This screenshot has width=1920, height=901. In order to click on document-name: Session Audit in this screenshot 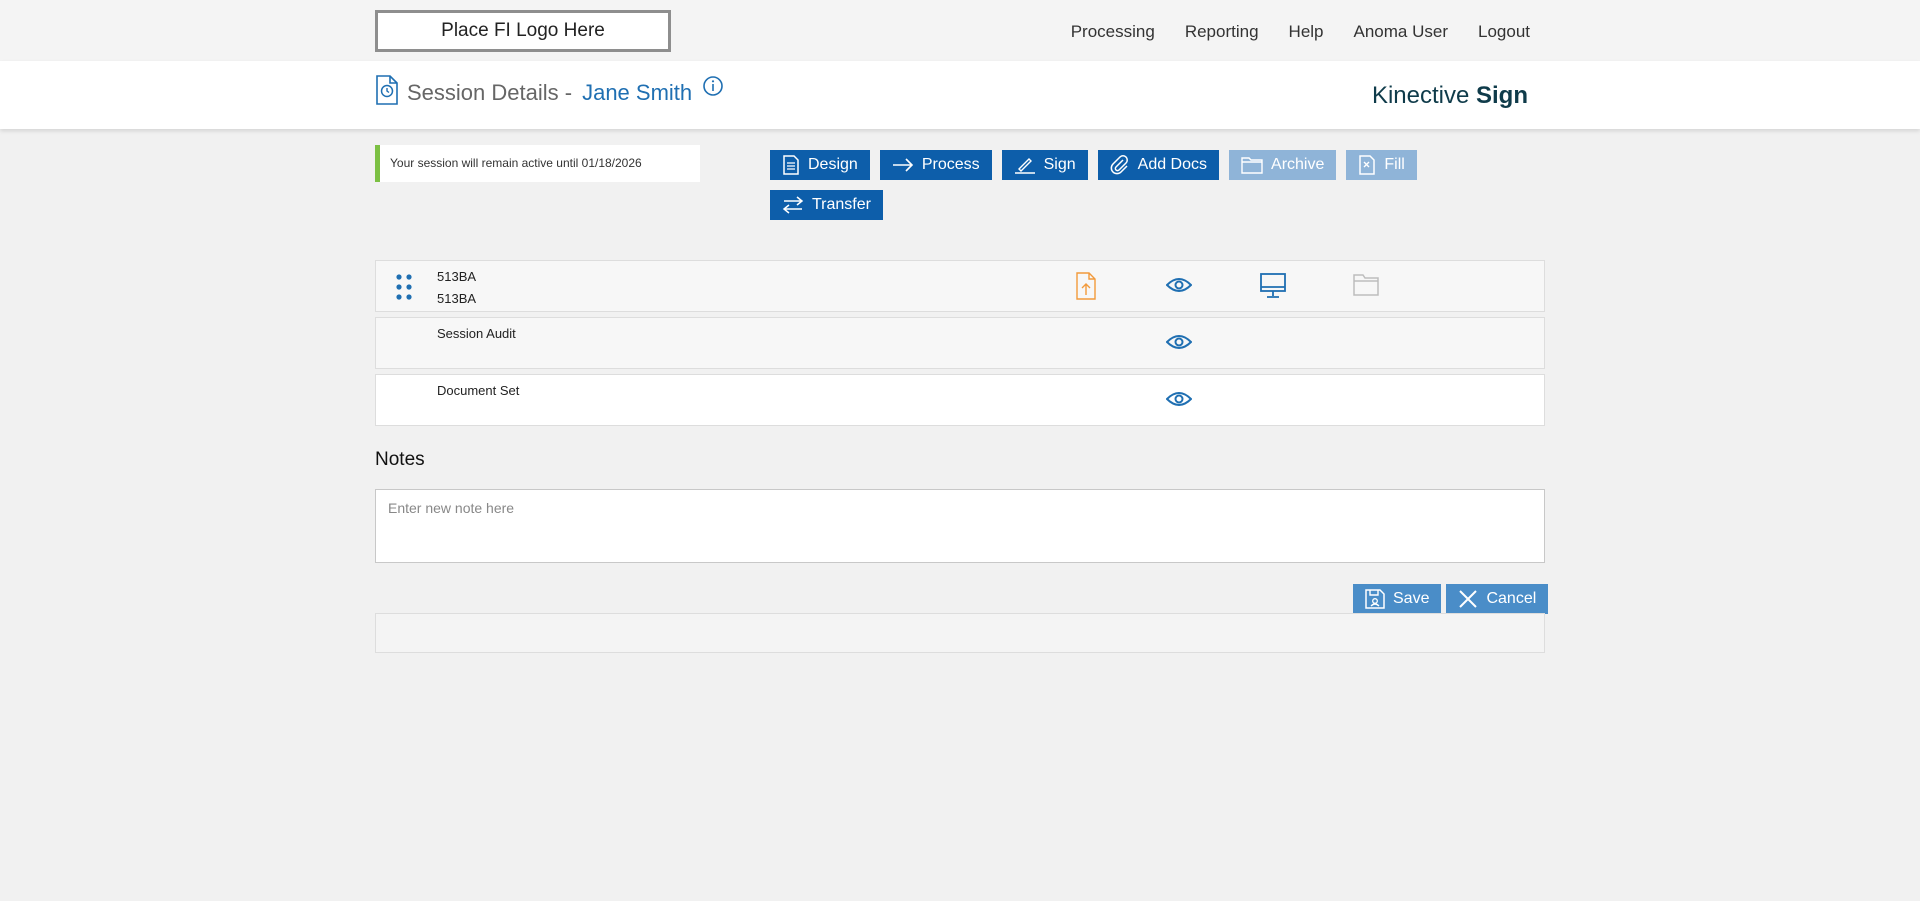, I will do `click(476, 333)`.